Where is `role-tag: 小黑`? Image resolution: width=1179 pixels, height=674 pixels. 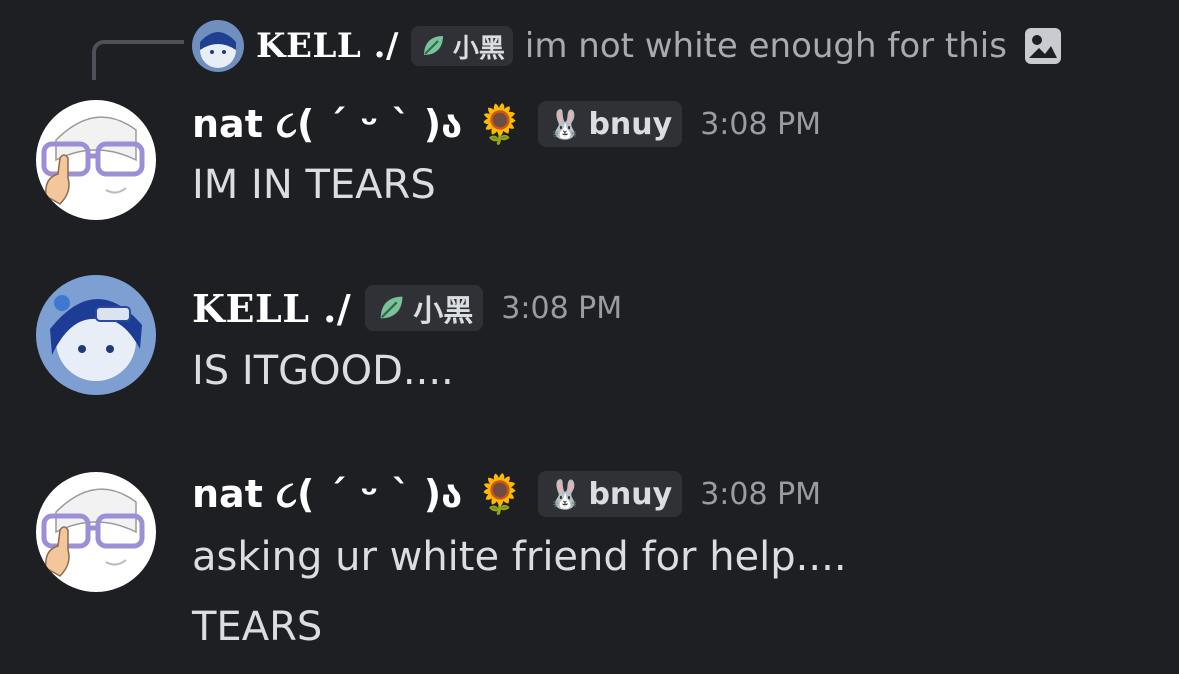 role-tag: 小黑 is located at coordinates (424, 308).